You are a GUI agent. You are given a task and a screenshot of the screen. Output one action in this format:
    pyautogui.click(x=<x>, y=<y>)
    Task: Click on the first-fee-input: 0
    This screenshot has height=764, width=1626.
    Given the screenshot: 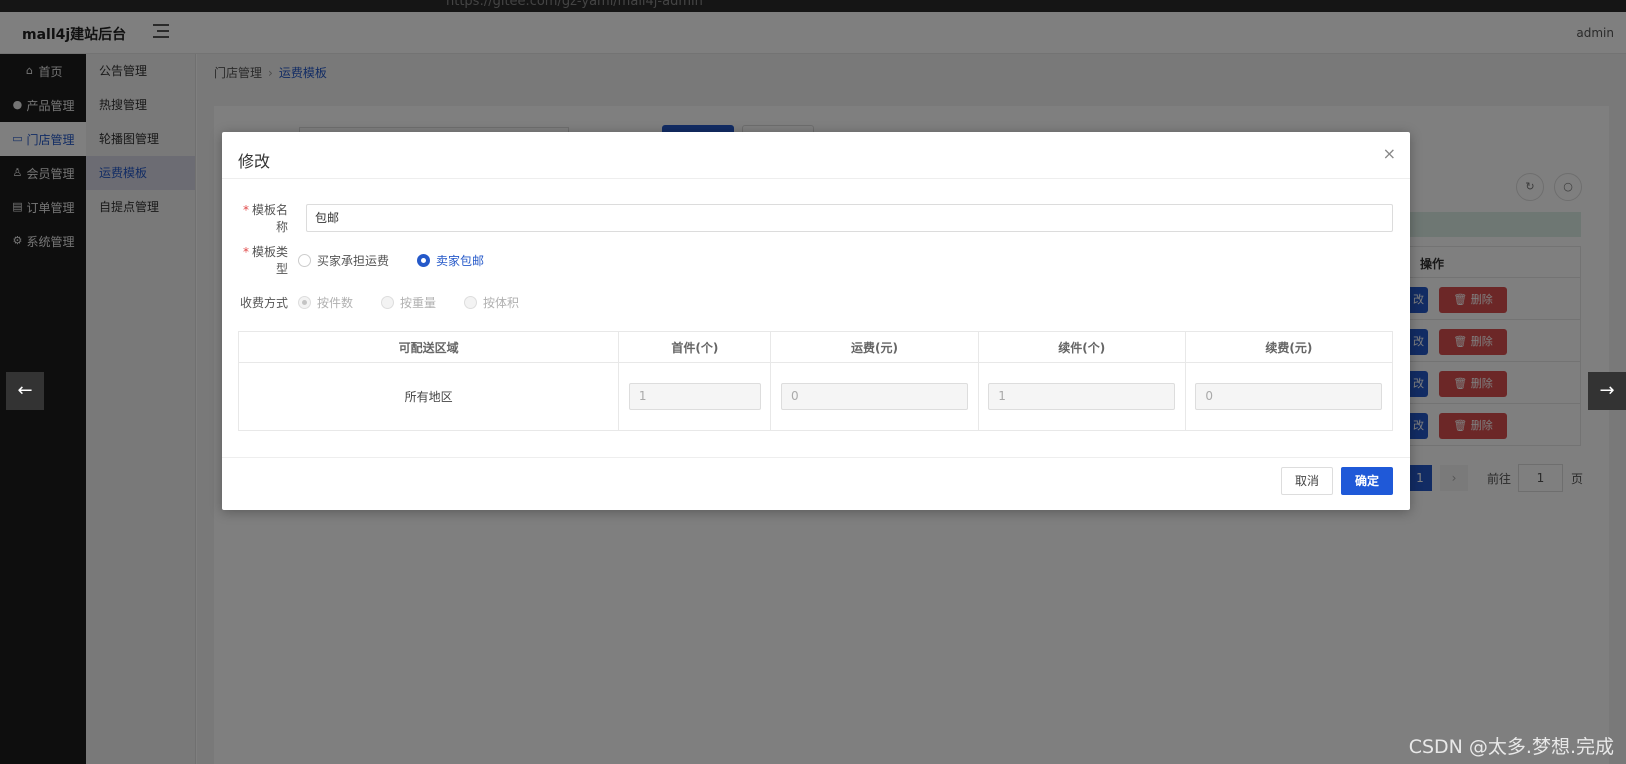 What is the action you would take?
    pyautogui.click(x=875, y=396)
    